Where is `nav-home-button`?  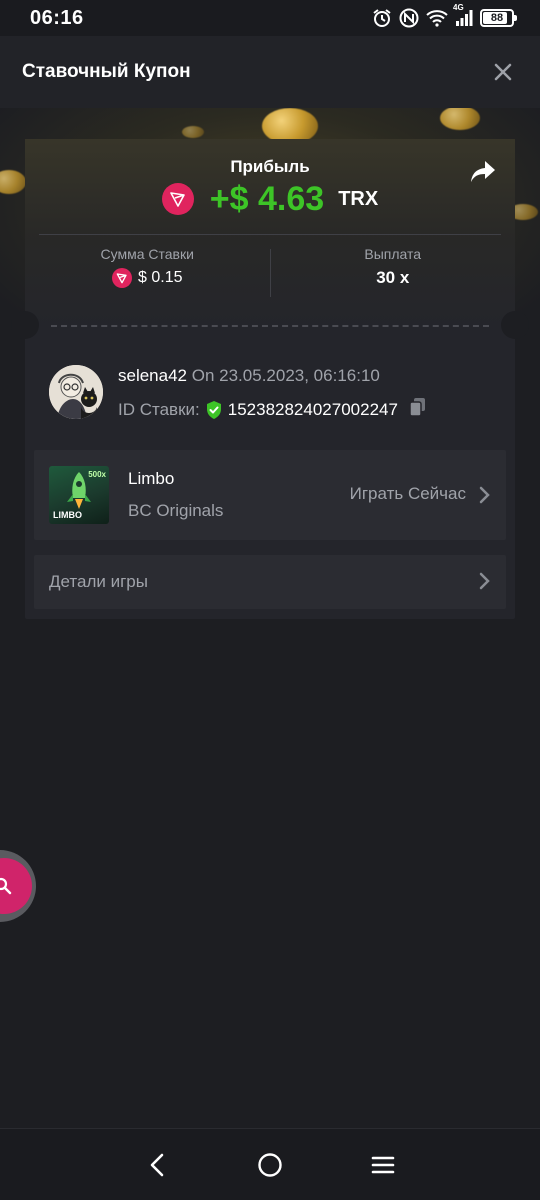 nav-home-button is located at coordinates (270, 1165).